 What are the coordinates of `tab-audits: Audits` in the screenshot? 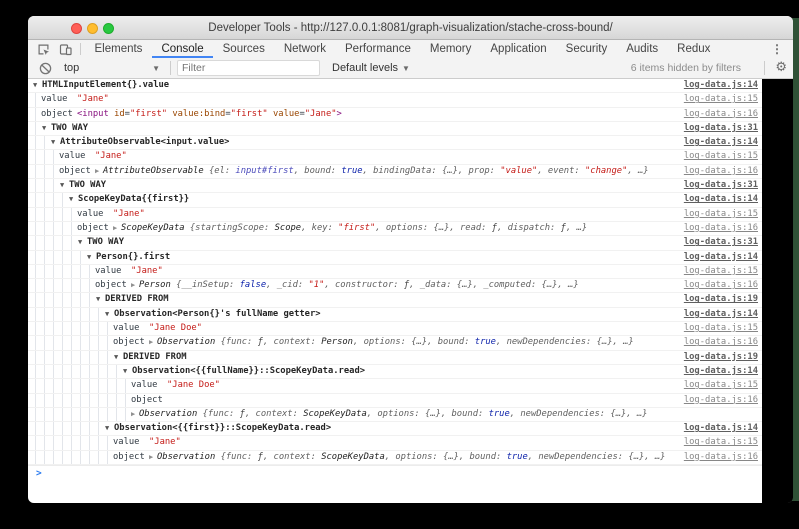 It's located at (642, 49).